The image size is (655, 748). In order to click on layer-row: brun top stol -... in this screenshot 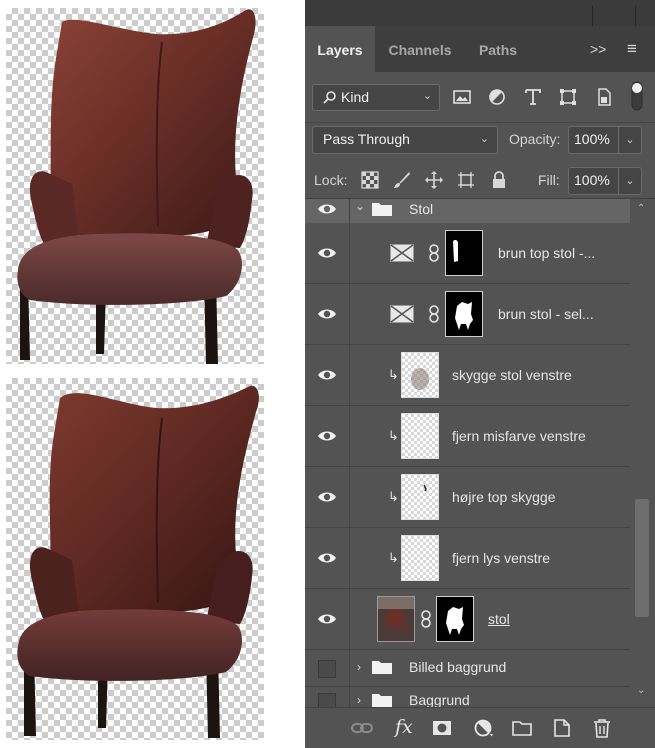, I will do `click(467, 253)`.